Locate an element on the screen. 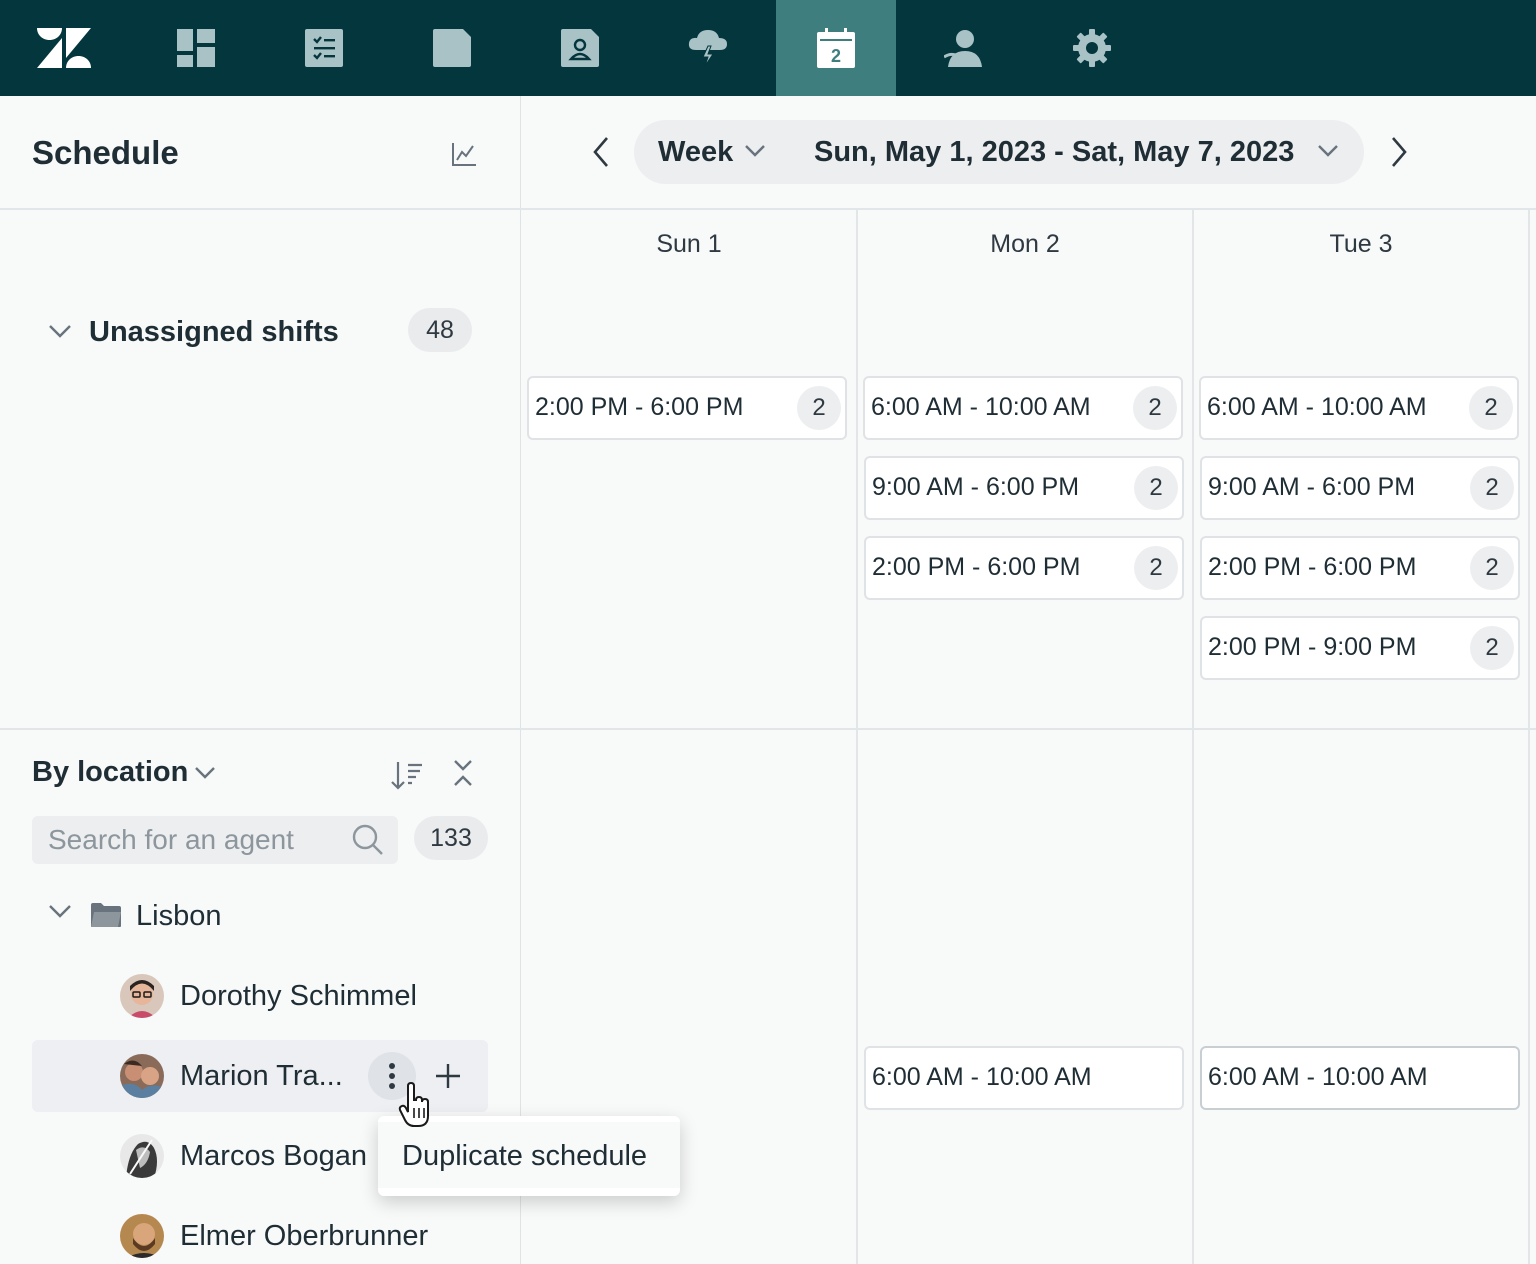 The height and width of the screenshot is (1264, 1536). agent-context-menu: Duplicate schedule is located at coordinates (529, 1156).